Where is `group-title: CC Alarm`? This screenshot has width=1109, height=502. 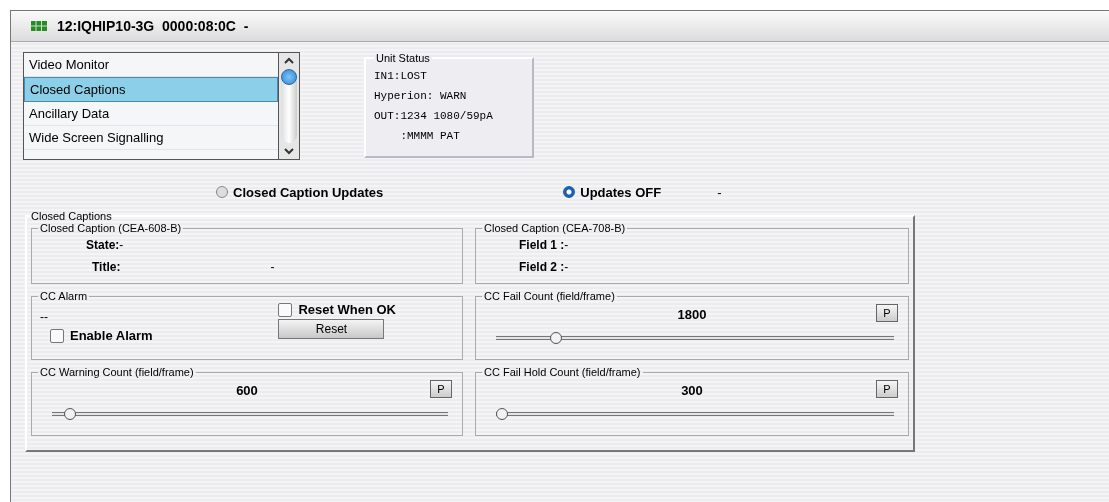 group-title: CC Alarm is located at coordinates (64, 296).